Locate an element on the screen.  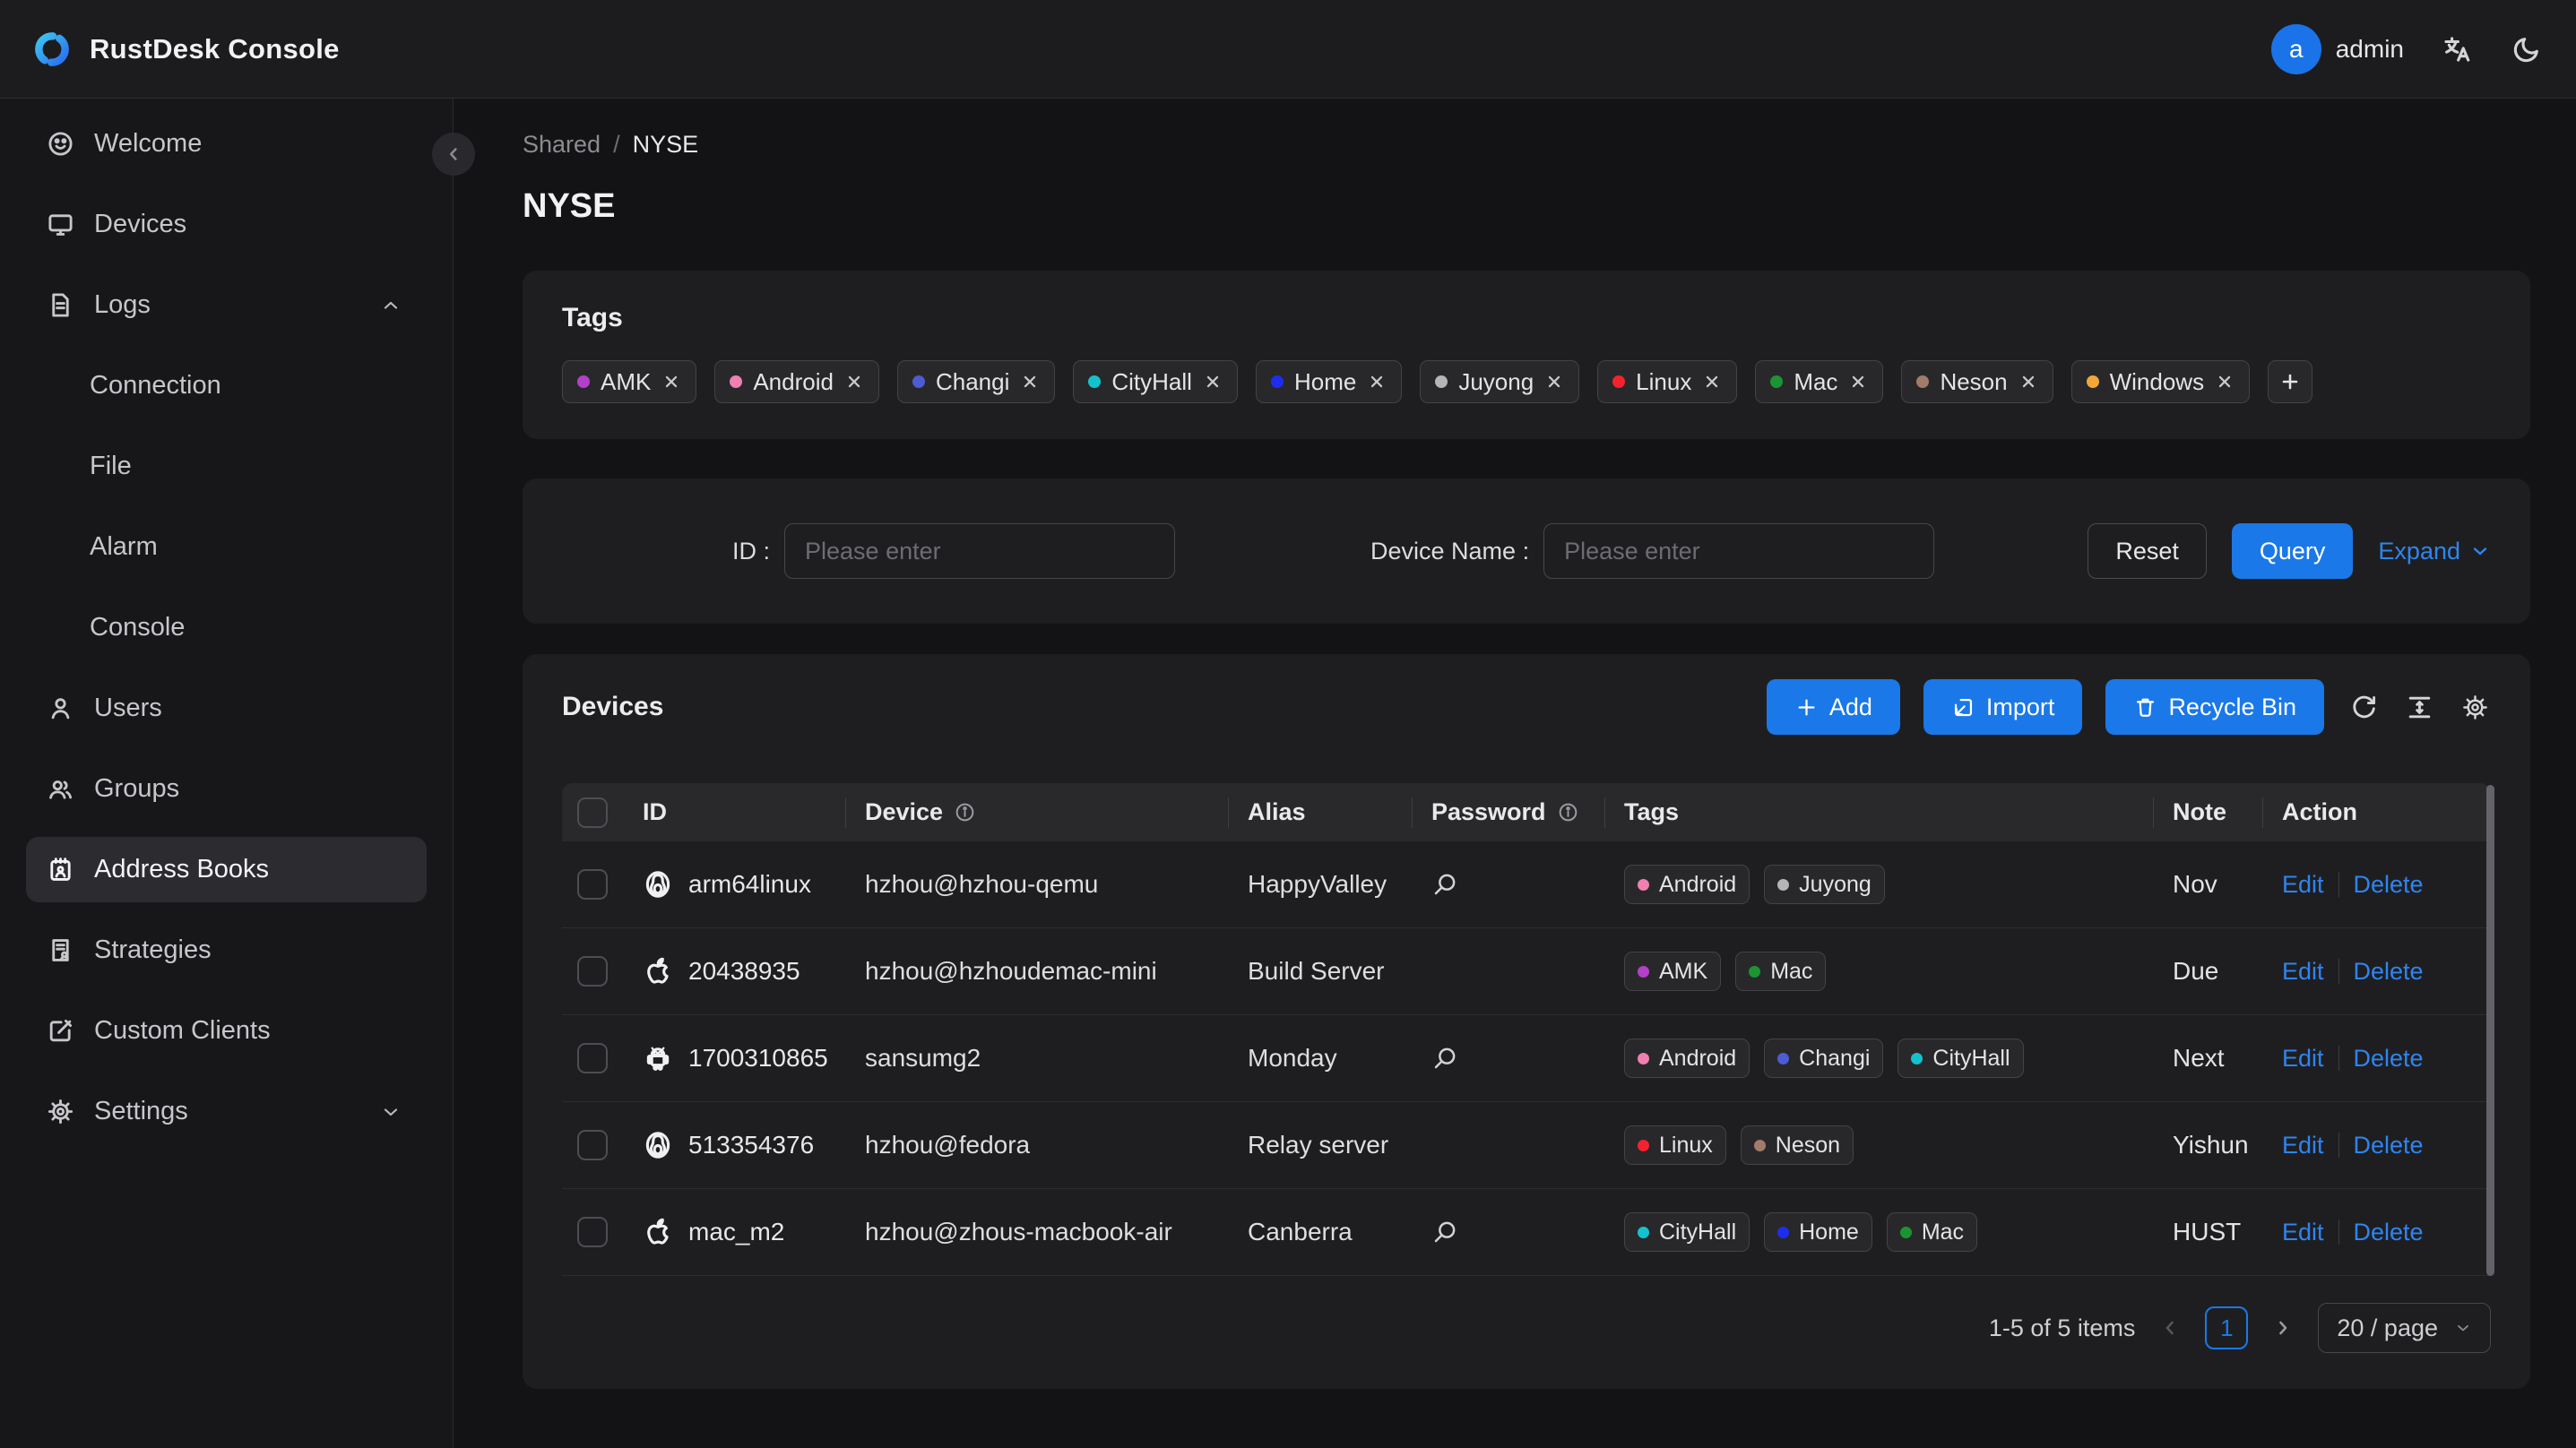
tag-label: Neson is located at coordinates (1974, 381).